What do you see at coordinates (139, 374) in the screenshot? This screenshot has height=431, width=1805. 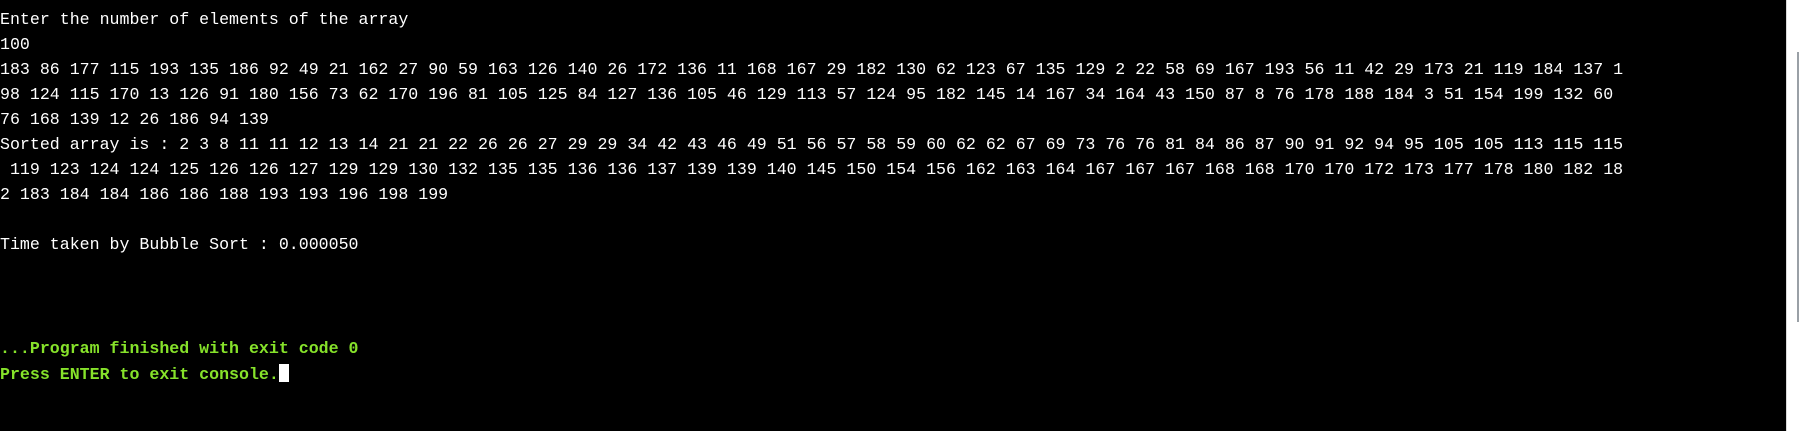 I see `exit-prompt-text: Press ENTER to exit console.` at bounding box center [139, 374].